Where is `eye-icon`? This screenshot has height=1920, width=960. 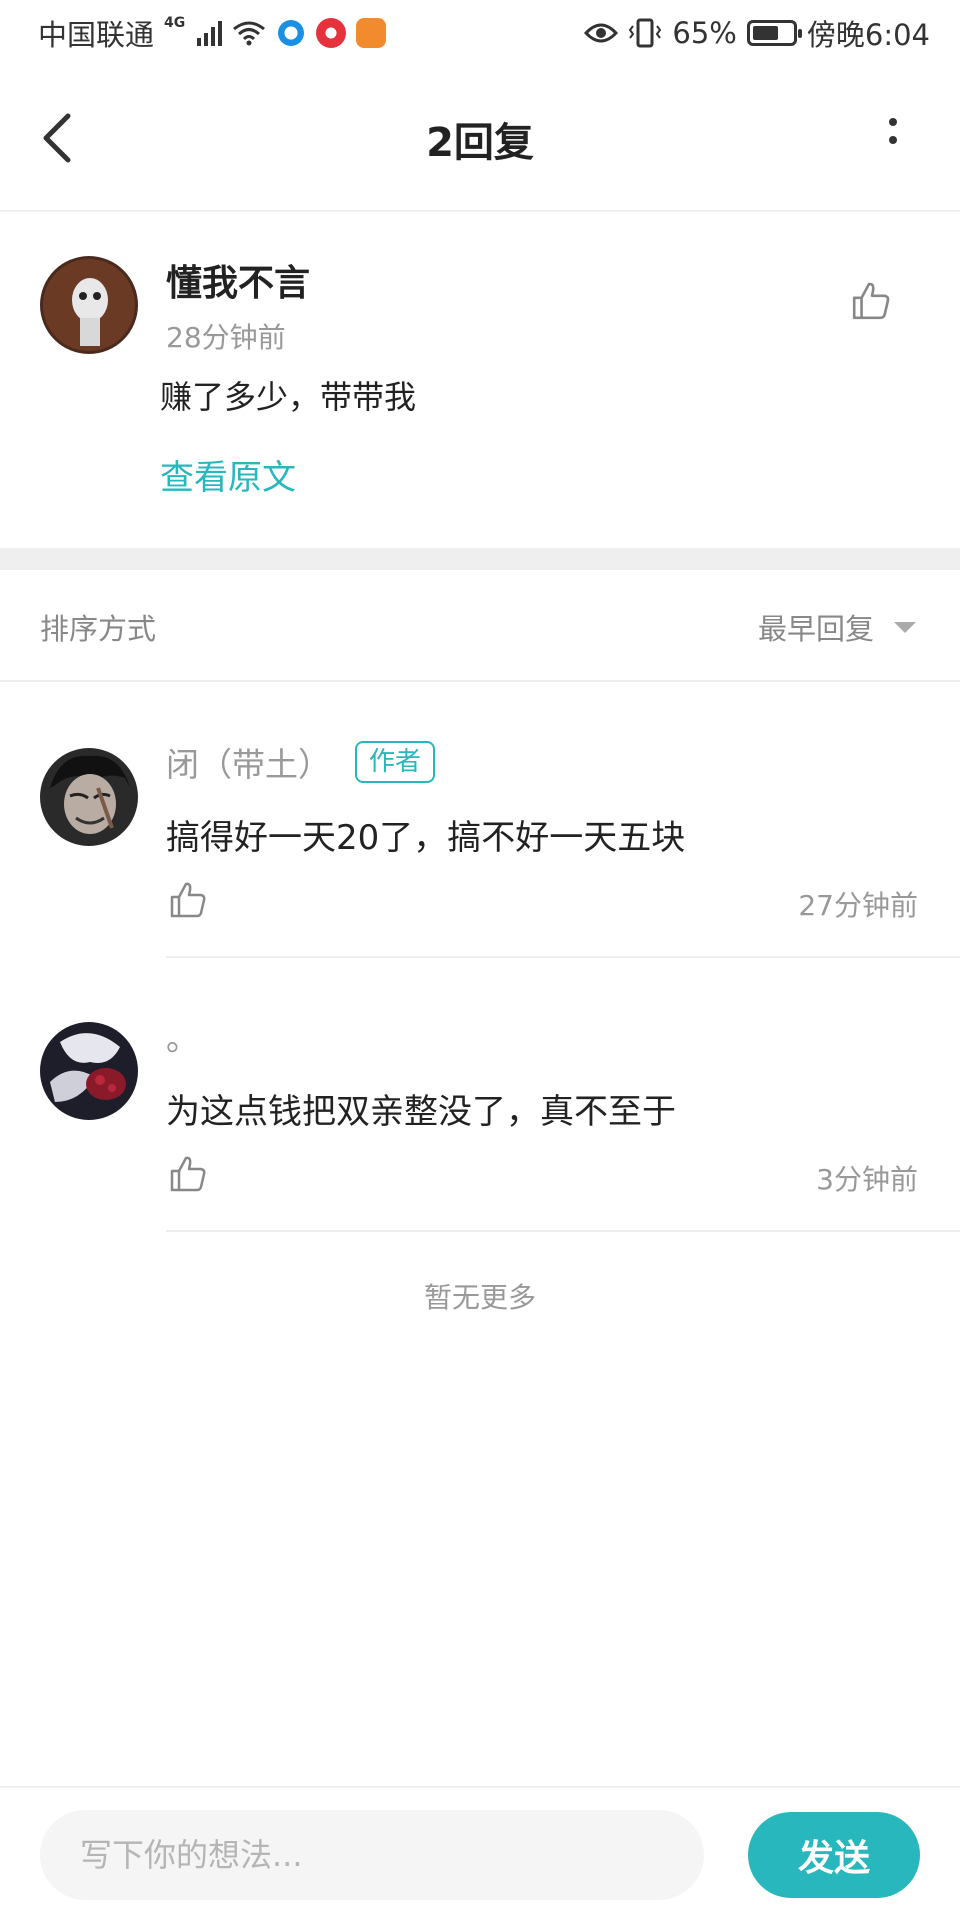
eye-icon is located at coordinates (601, 33).